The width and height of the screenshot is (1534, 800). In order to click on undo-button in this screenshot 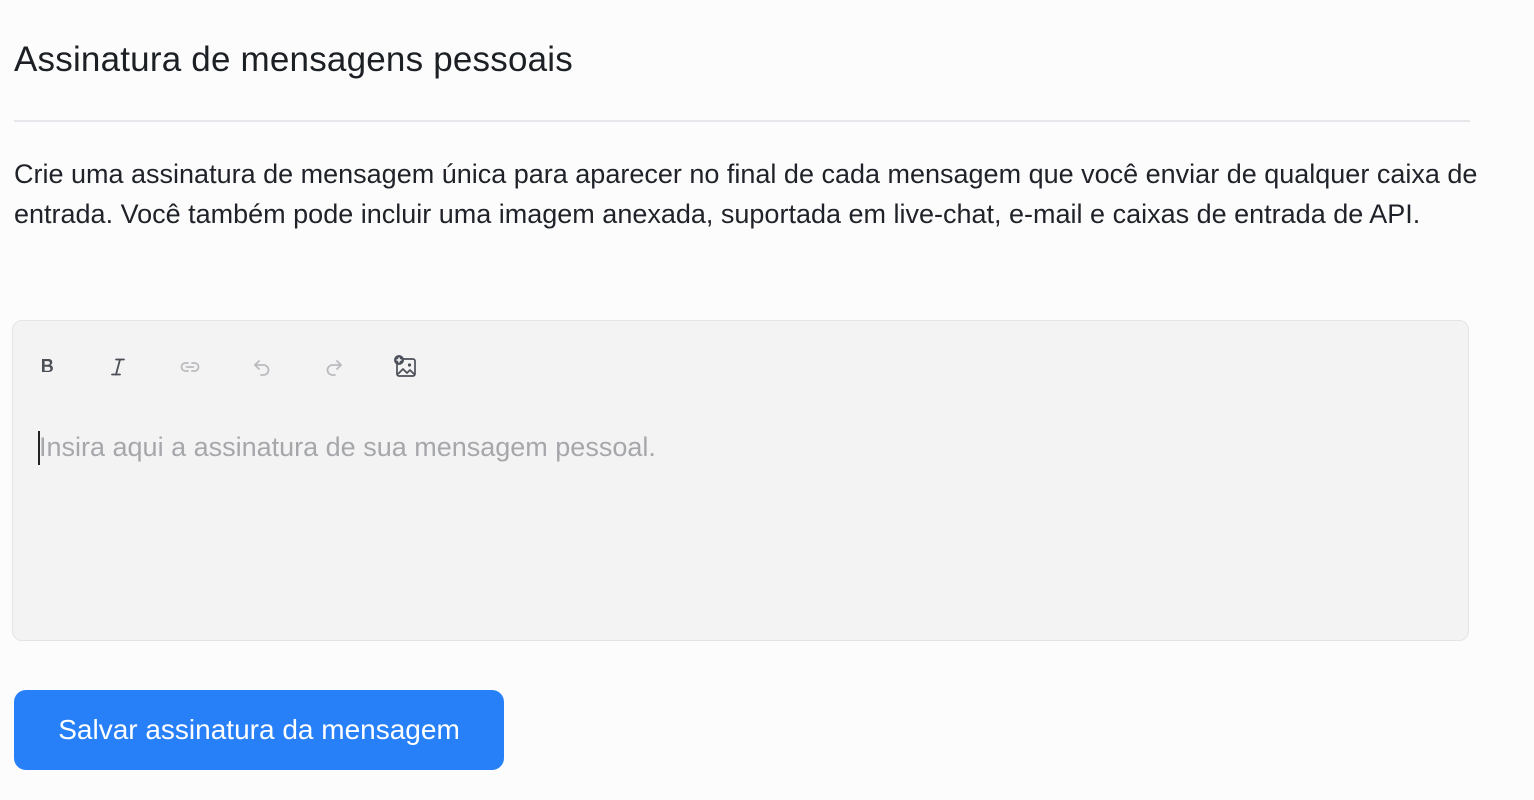, I will do `click(262, 367)`.